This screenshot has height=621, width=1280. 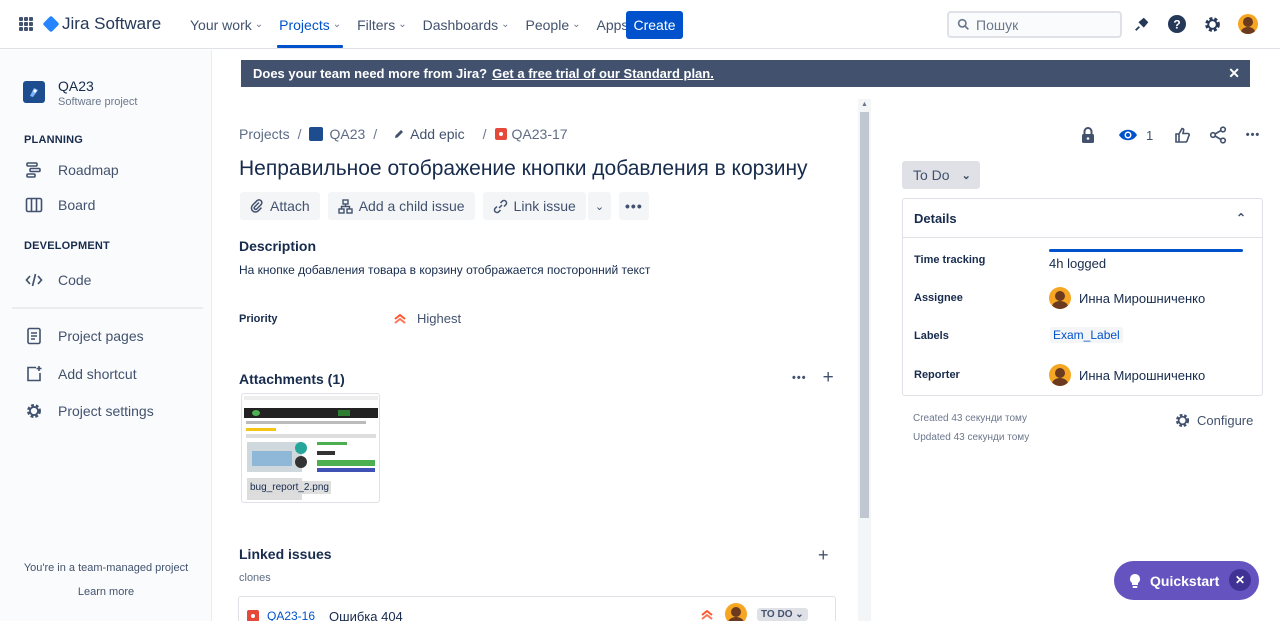 I want to click on time-logged: 4h logged, so click(x=1077, y=263).